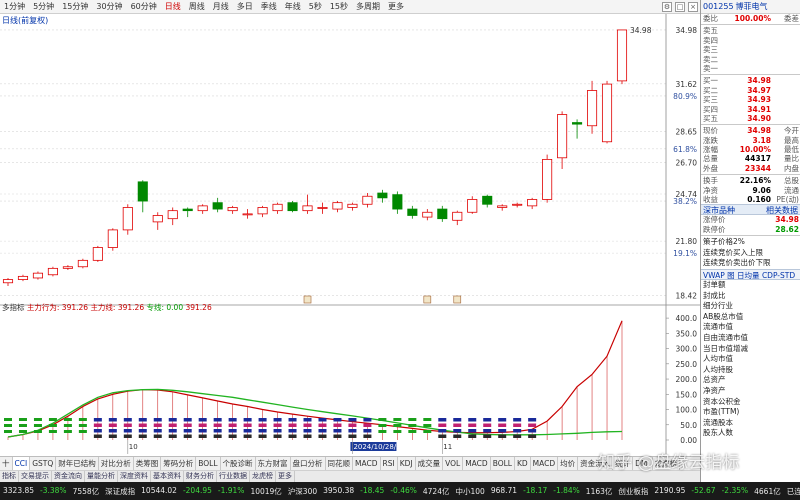  What do you see at coordinates (77, 463) in the screenshot?
I see `indicator-tab: 财年已结构` at bounding box center [77, 463].